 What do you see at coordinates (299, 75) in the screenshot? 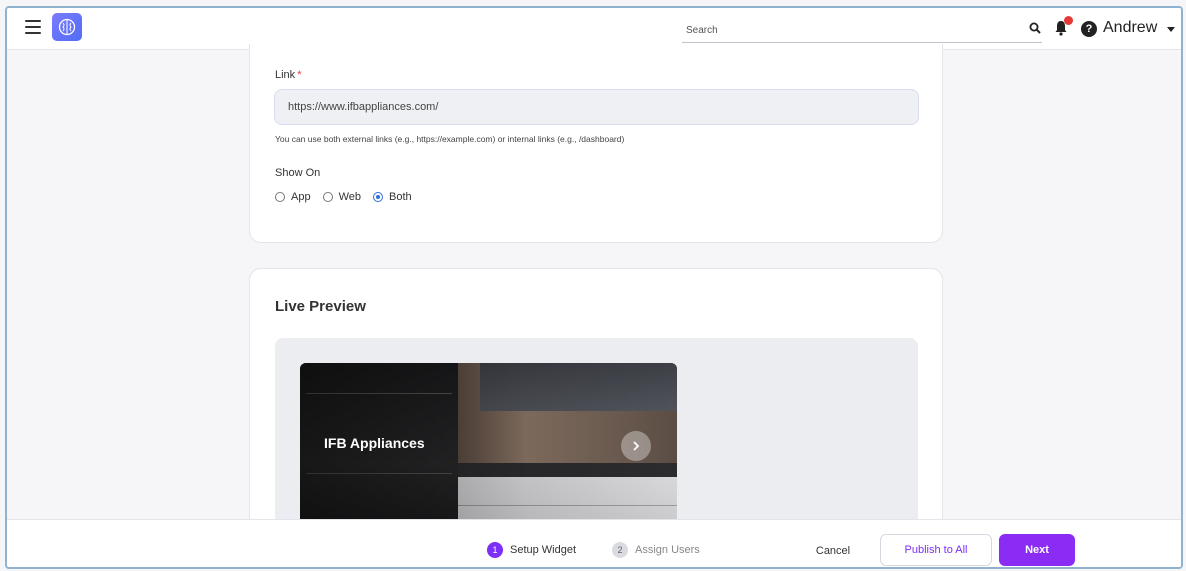
I see `required-marker: *` at bounding box center [299, 75].